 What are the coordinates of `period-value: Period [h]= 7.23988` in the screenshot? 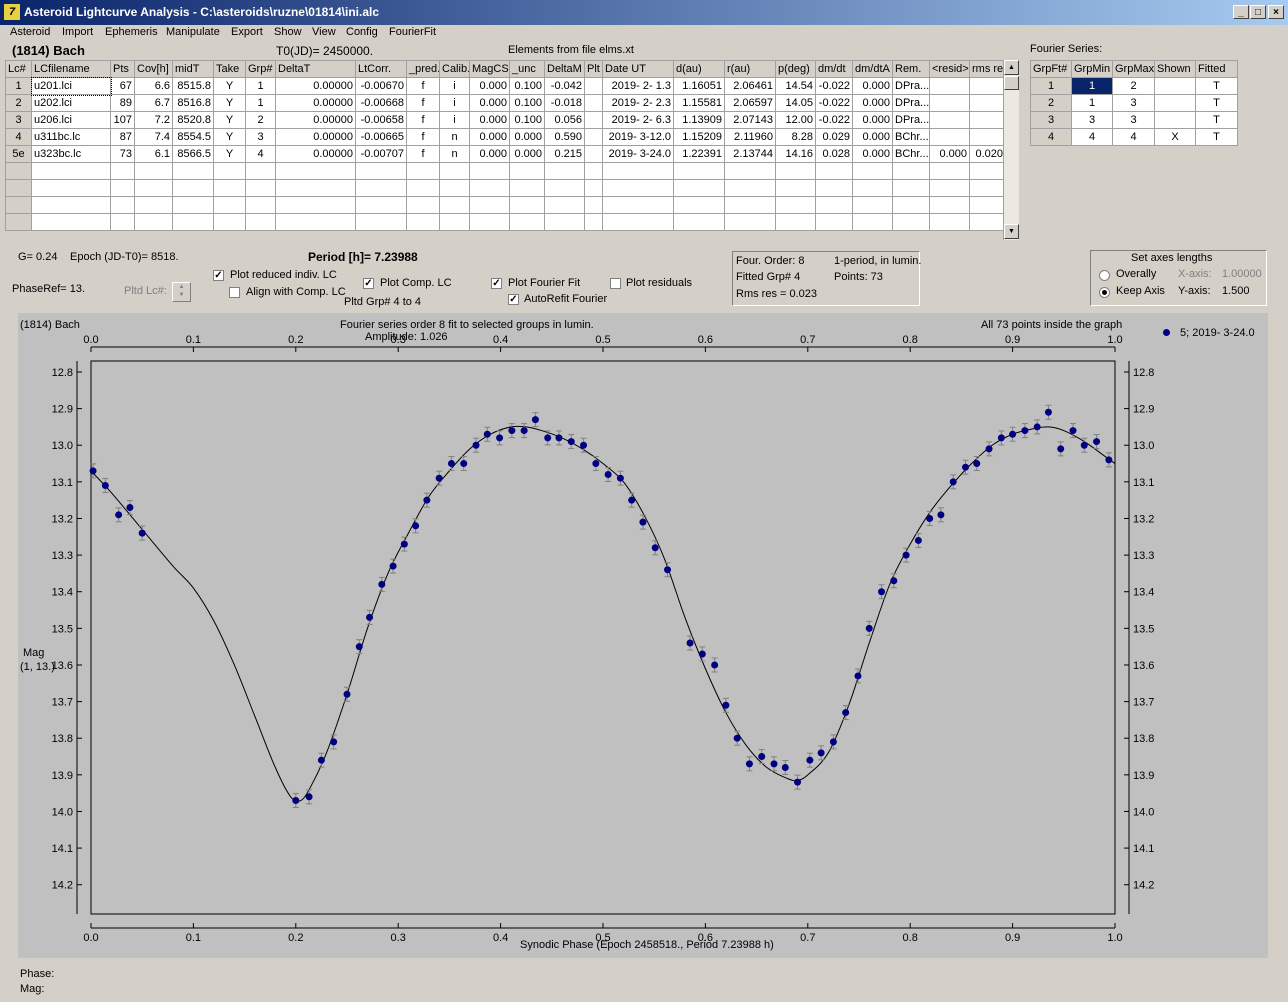 It's located at (363, 257).